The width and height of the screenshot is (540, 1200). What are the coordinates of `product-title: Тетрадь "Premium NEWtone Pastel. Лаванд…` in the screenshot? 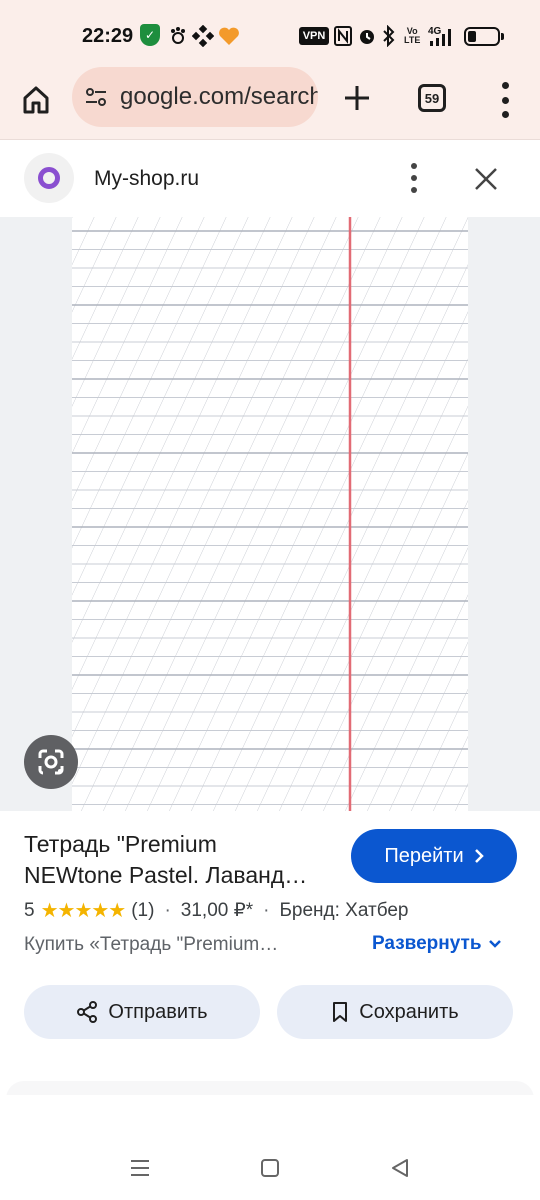 It's located at (179, 860).